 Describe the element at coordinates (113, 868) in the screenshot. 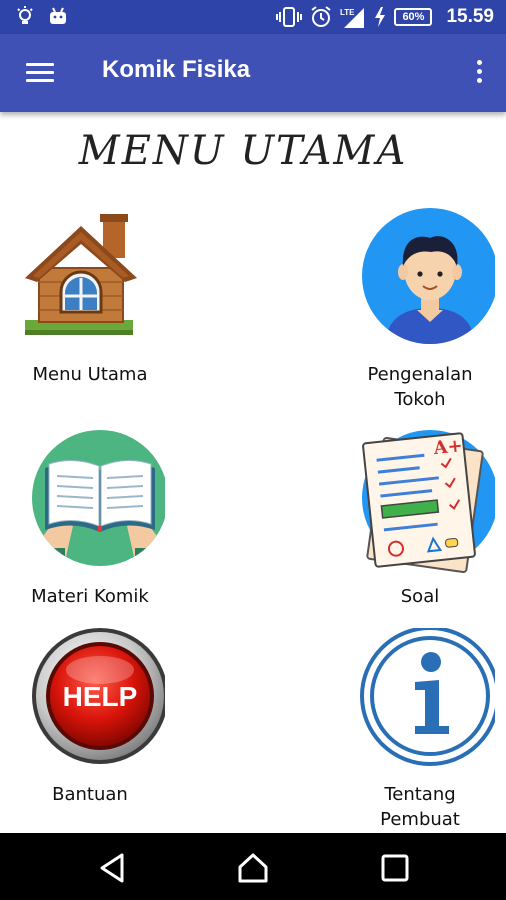

I see `back-icon` at that location.